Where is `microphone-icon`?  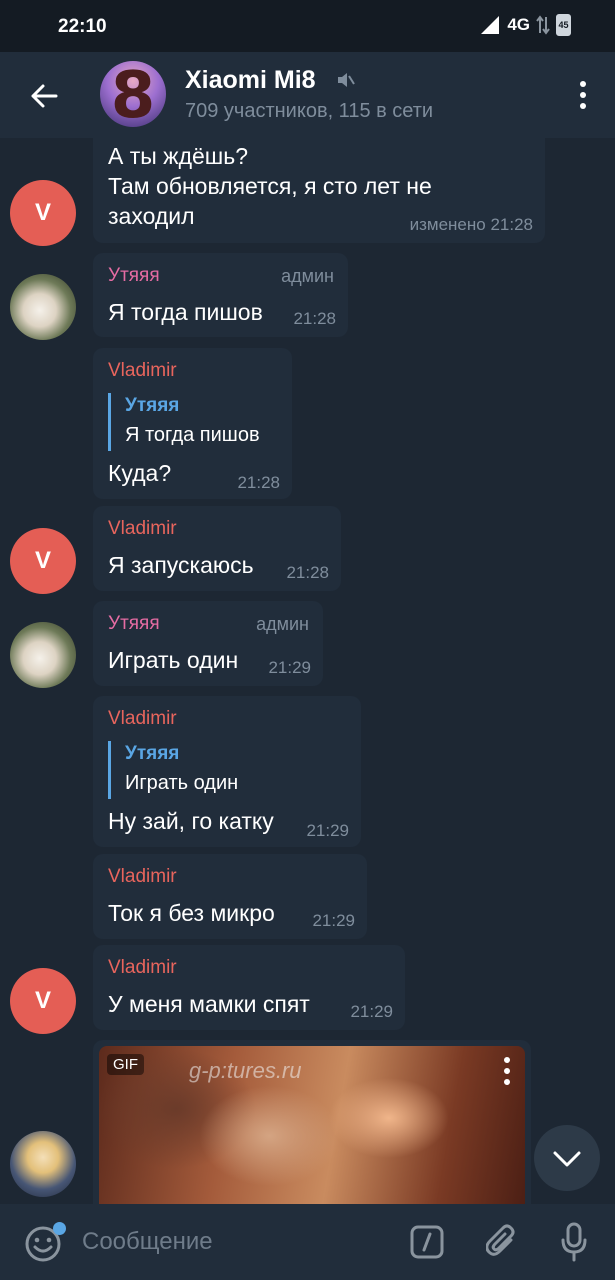
microphone-icon is located at coordinates (574, 1242).